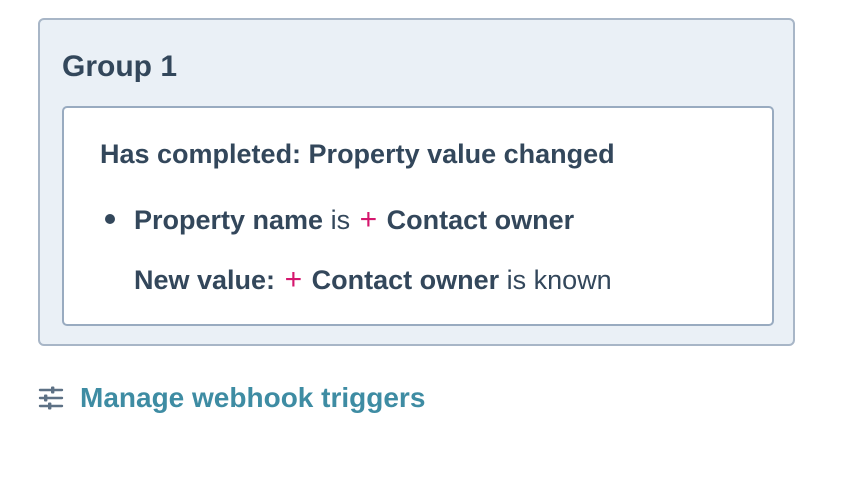  Describe the element at coordinates (405, 280) in the screenshot. I see `new-value-property: Contact owner` at that location.